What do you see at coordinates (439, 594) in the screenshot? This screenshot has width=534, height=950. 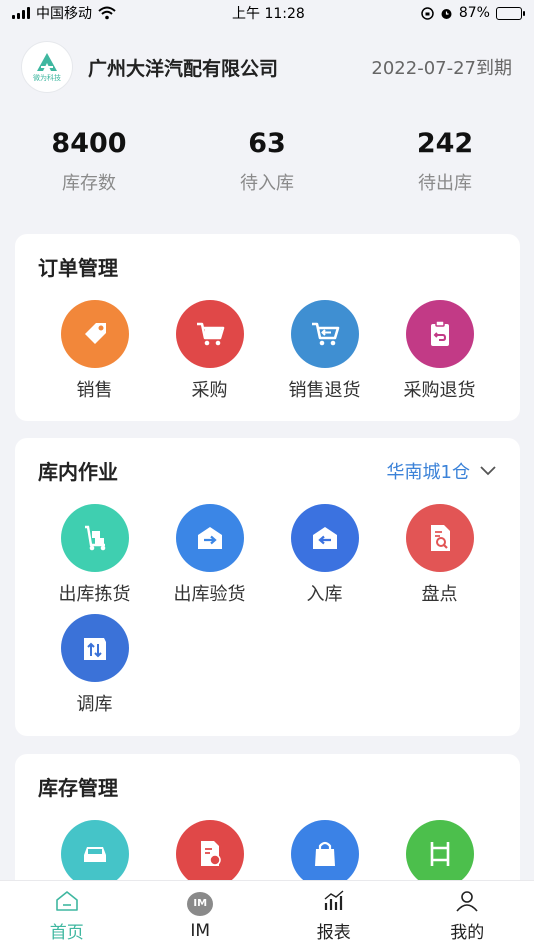 I see `tile-label: 盘点` at bounding box center [439, 594].